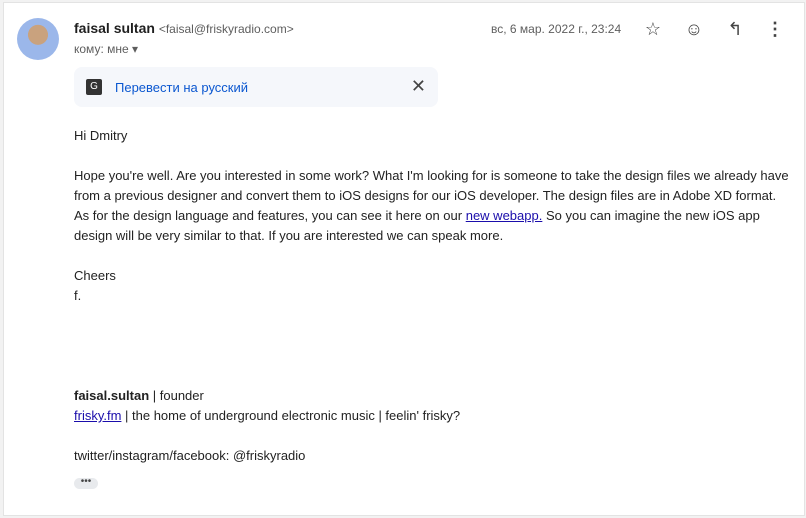 The height and width of the screenshot is (518, 806). Describe the element at coordinates (694, 29) in the screenshot. I see `emoji-icon: ☺` at that location.